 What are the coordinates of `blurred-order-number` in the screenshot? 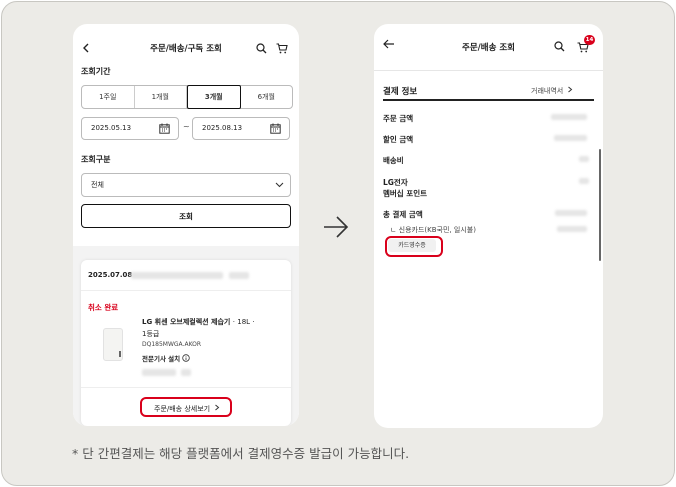 It's located at (177, 275).